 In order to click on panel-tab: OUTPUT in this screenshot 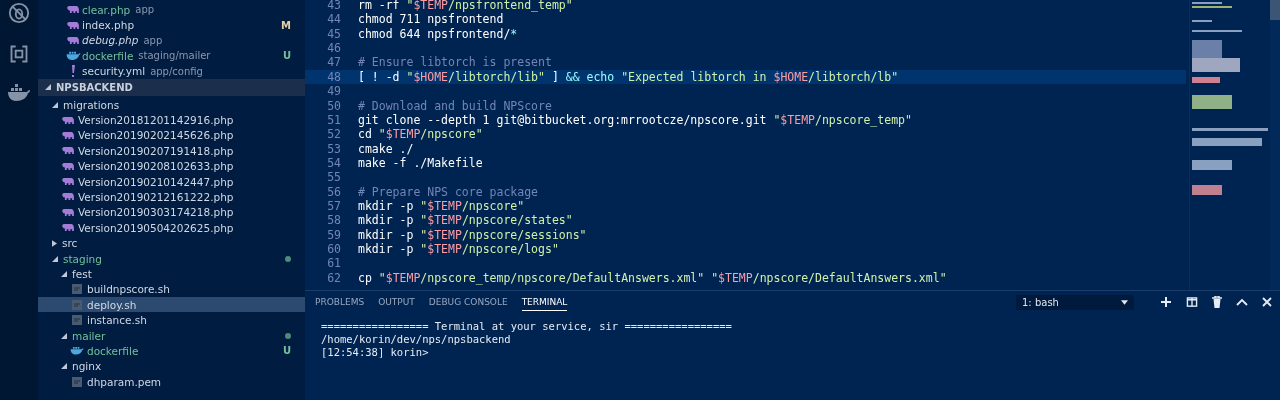, I will do `click(396, 302)`.